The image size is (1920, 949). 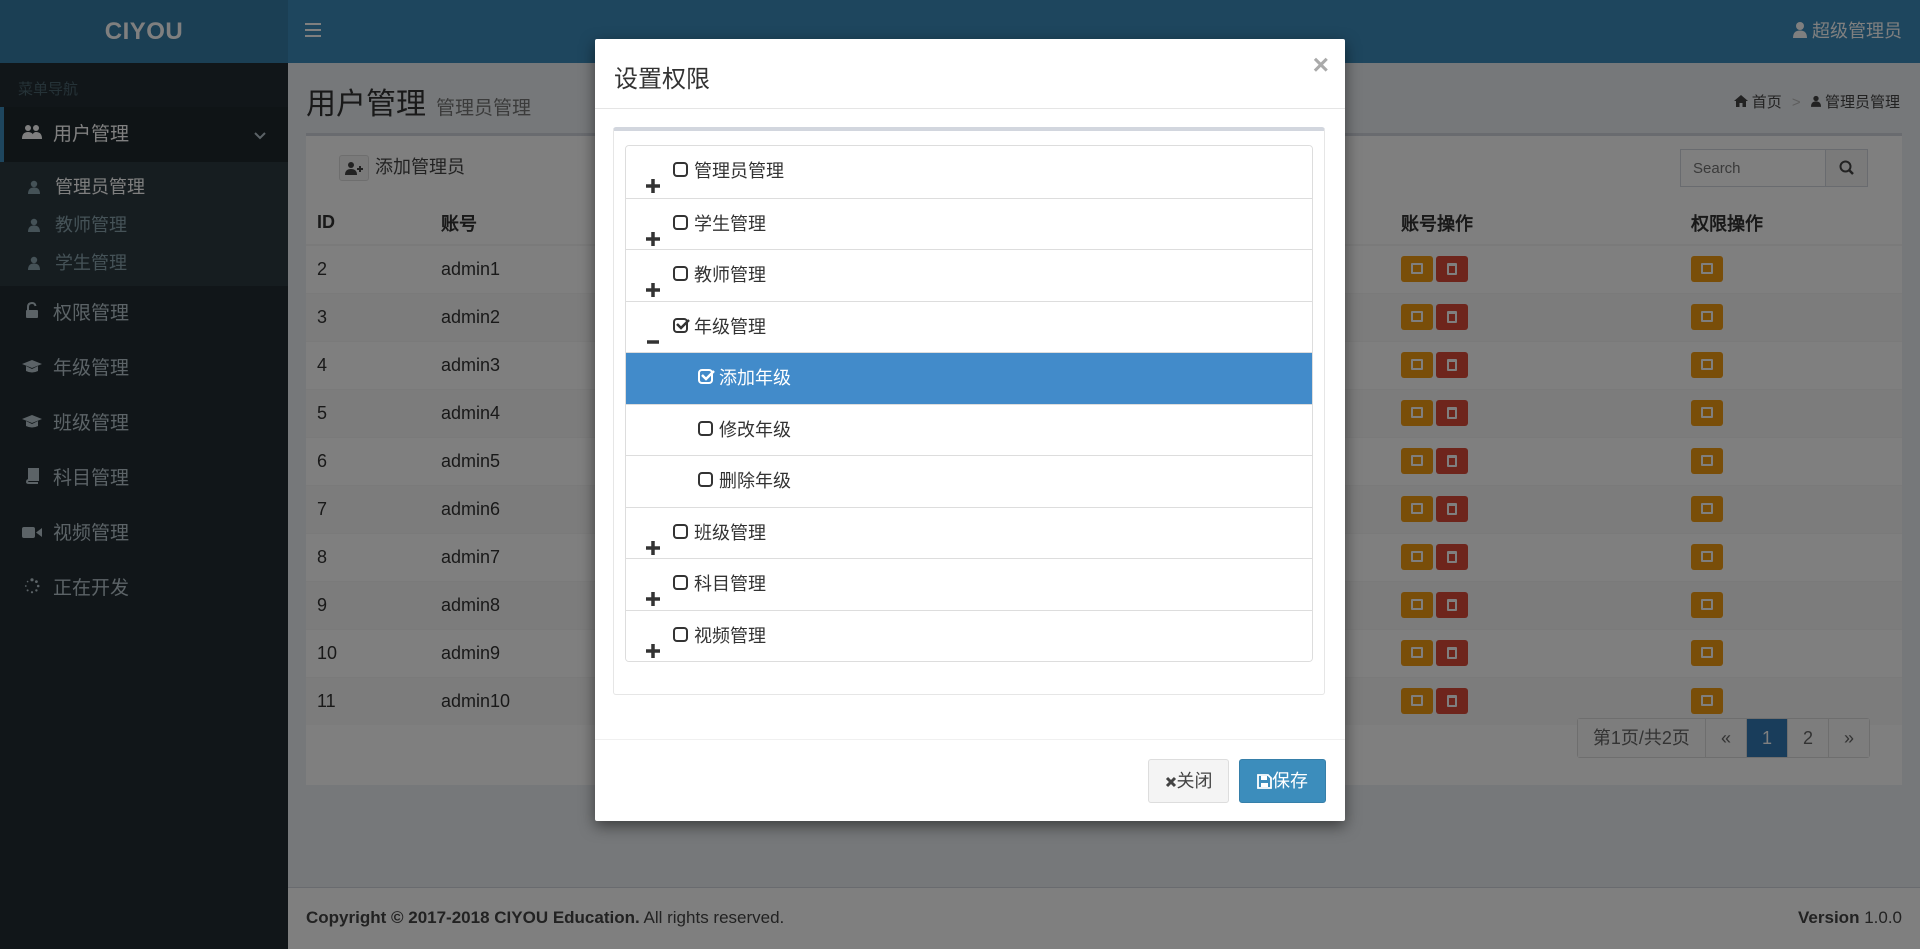 What do you see at coordinates (969, 584) in the screenshot?
I see `tree-node: 科目管理` at bounding box center [969, 584].